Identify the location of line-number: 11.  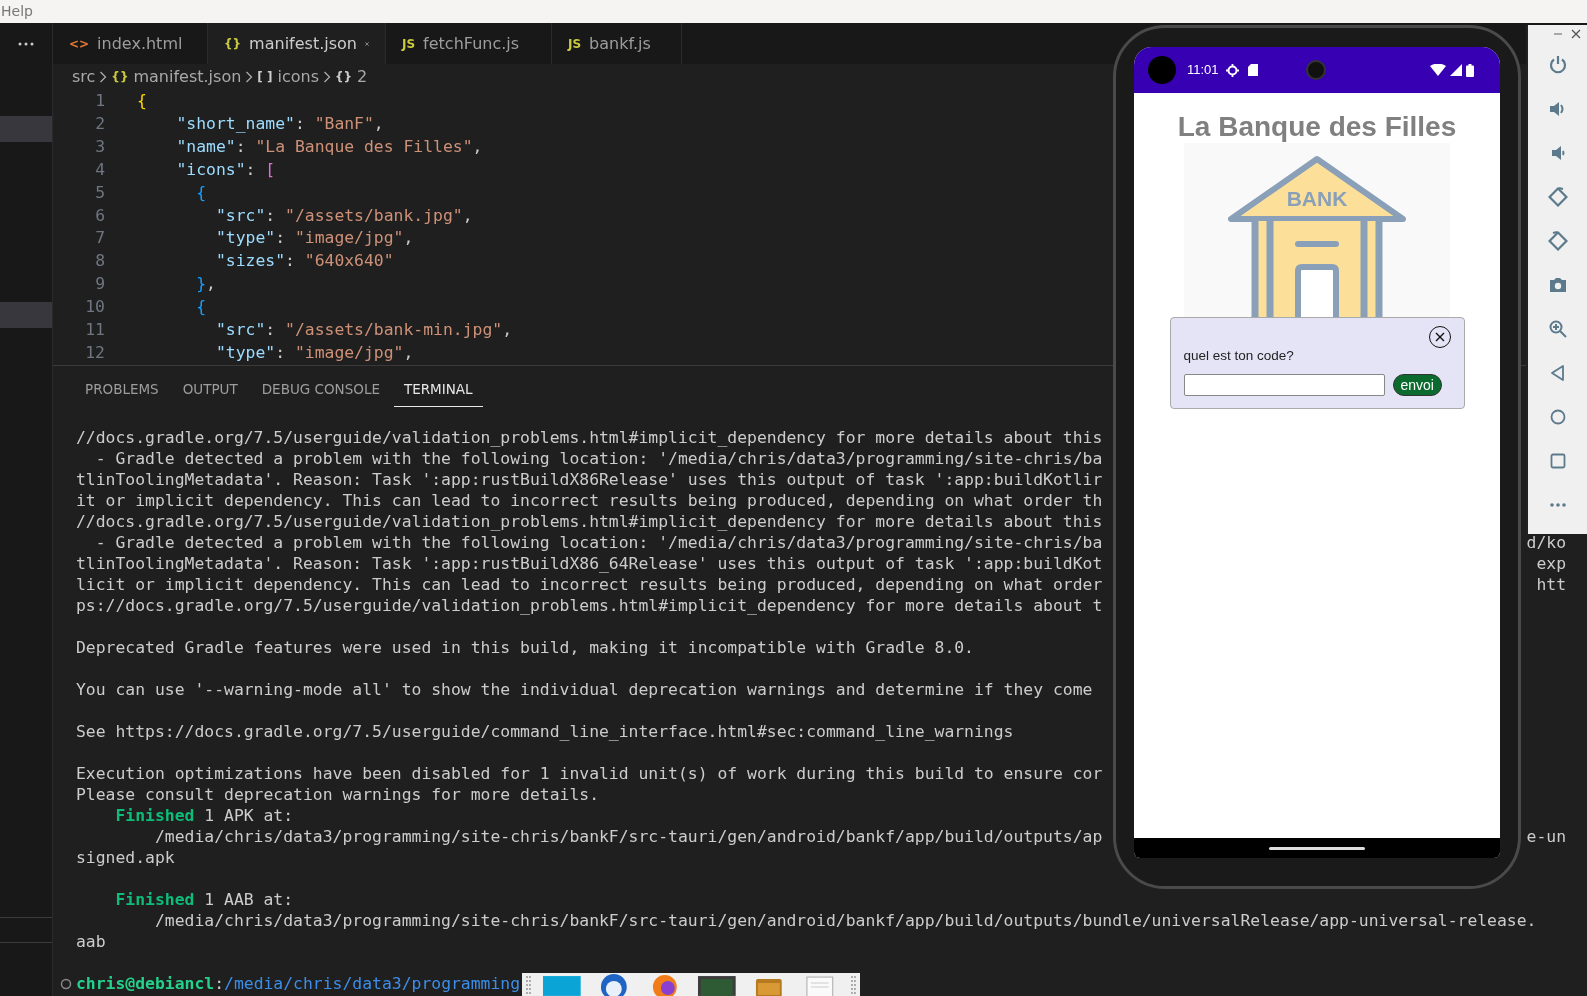
(94, 330).